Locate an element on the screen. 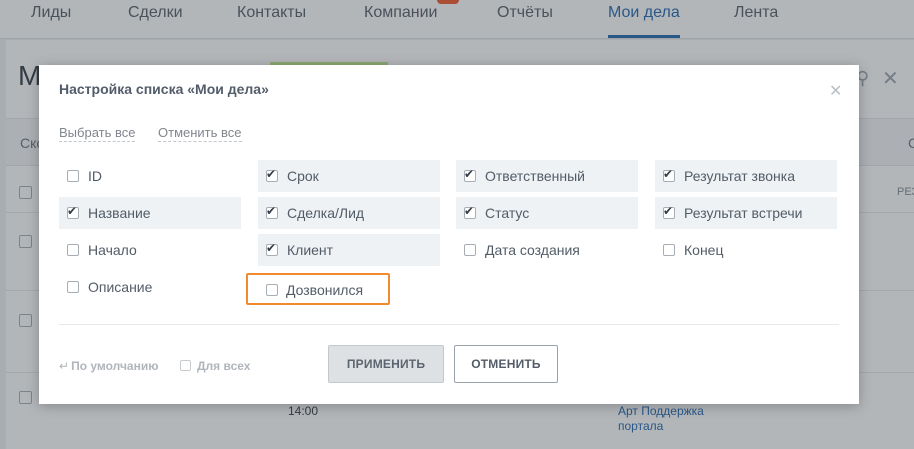 The width and height of the screenshot is (914, 449). option-label: ID is located at coordinates (95, 176).